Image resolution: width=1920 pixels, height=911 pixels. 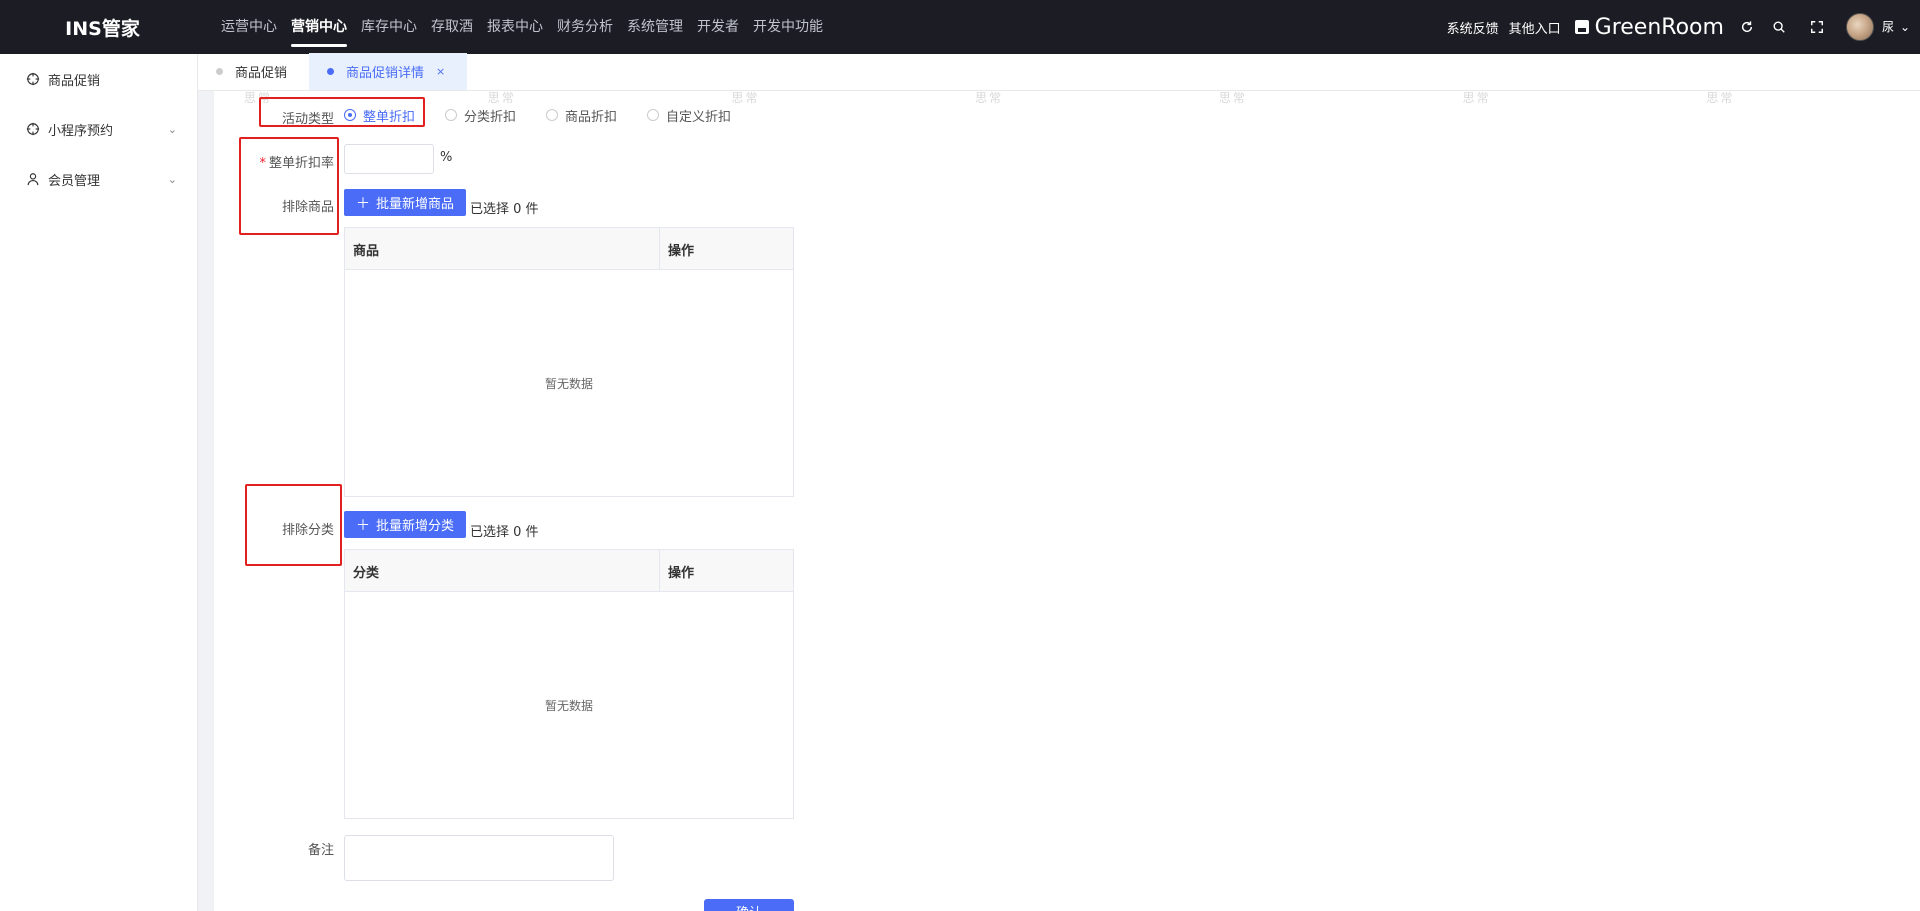 I want to click on avatar, so click(x=1859, y=27).